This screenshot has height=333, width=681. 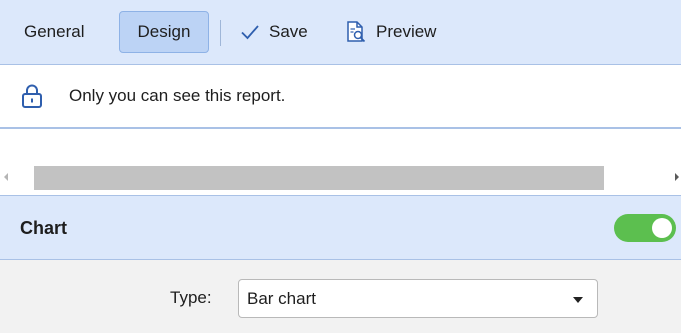 I want to click on type-label: Type:, so click(x=191, y=297).